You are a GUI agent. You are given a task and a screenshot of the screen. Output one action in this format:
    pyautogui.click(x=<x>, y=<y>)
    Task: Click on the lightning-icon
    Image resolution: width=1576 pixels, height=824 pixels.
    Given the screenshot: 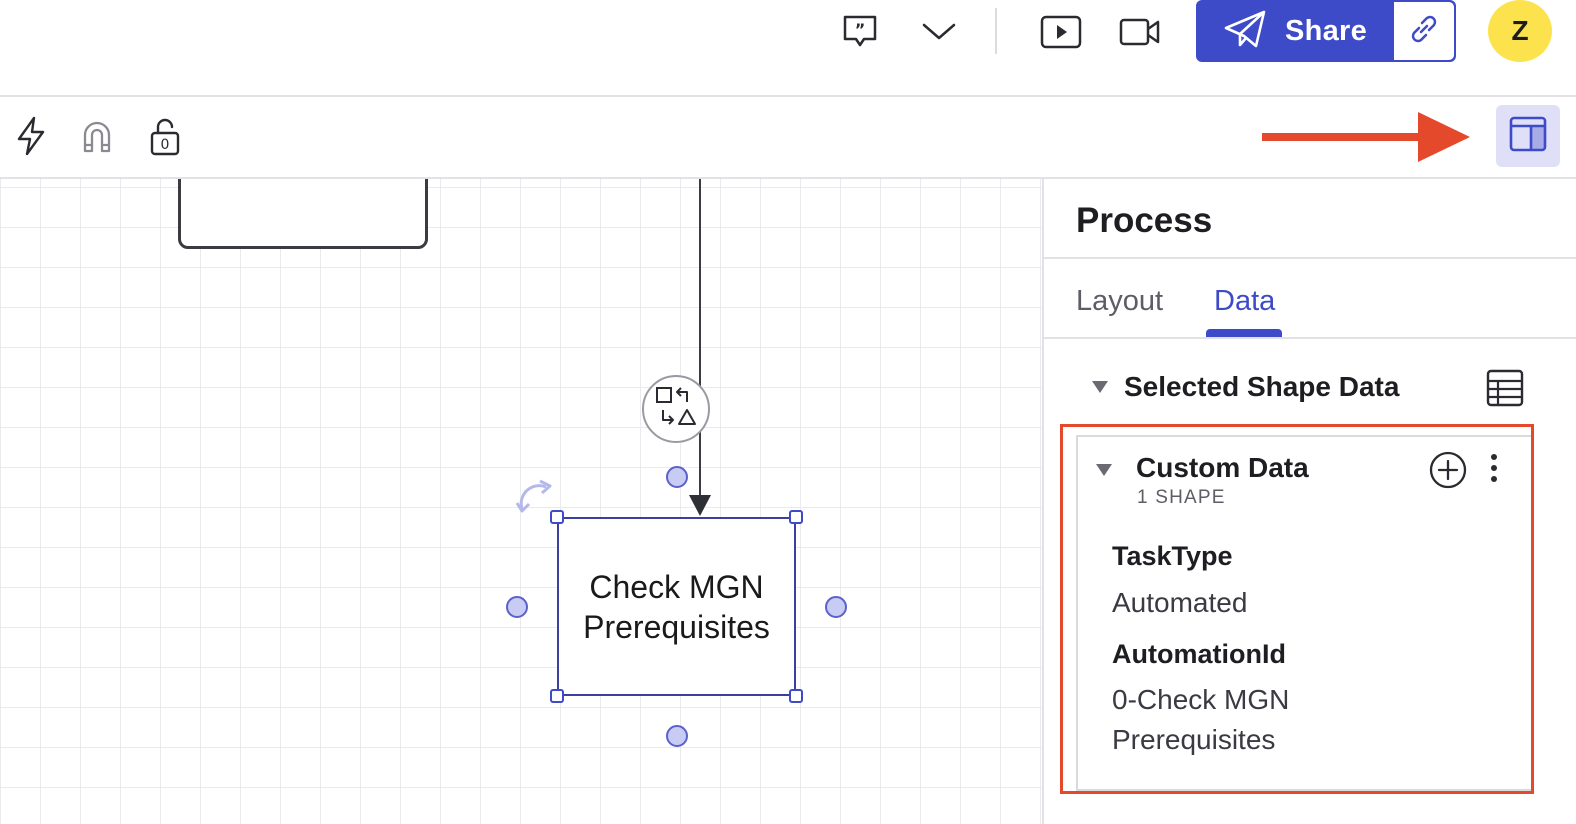 What is the action you would take?
    pyautogui.click(x=31, y=136)
    